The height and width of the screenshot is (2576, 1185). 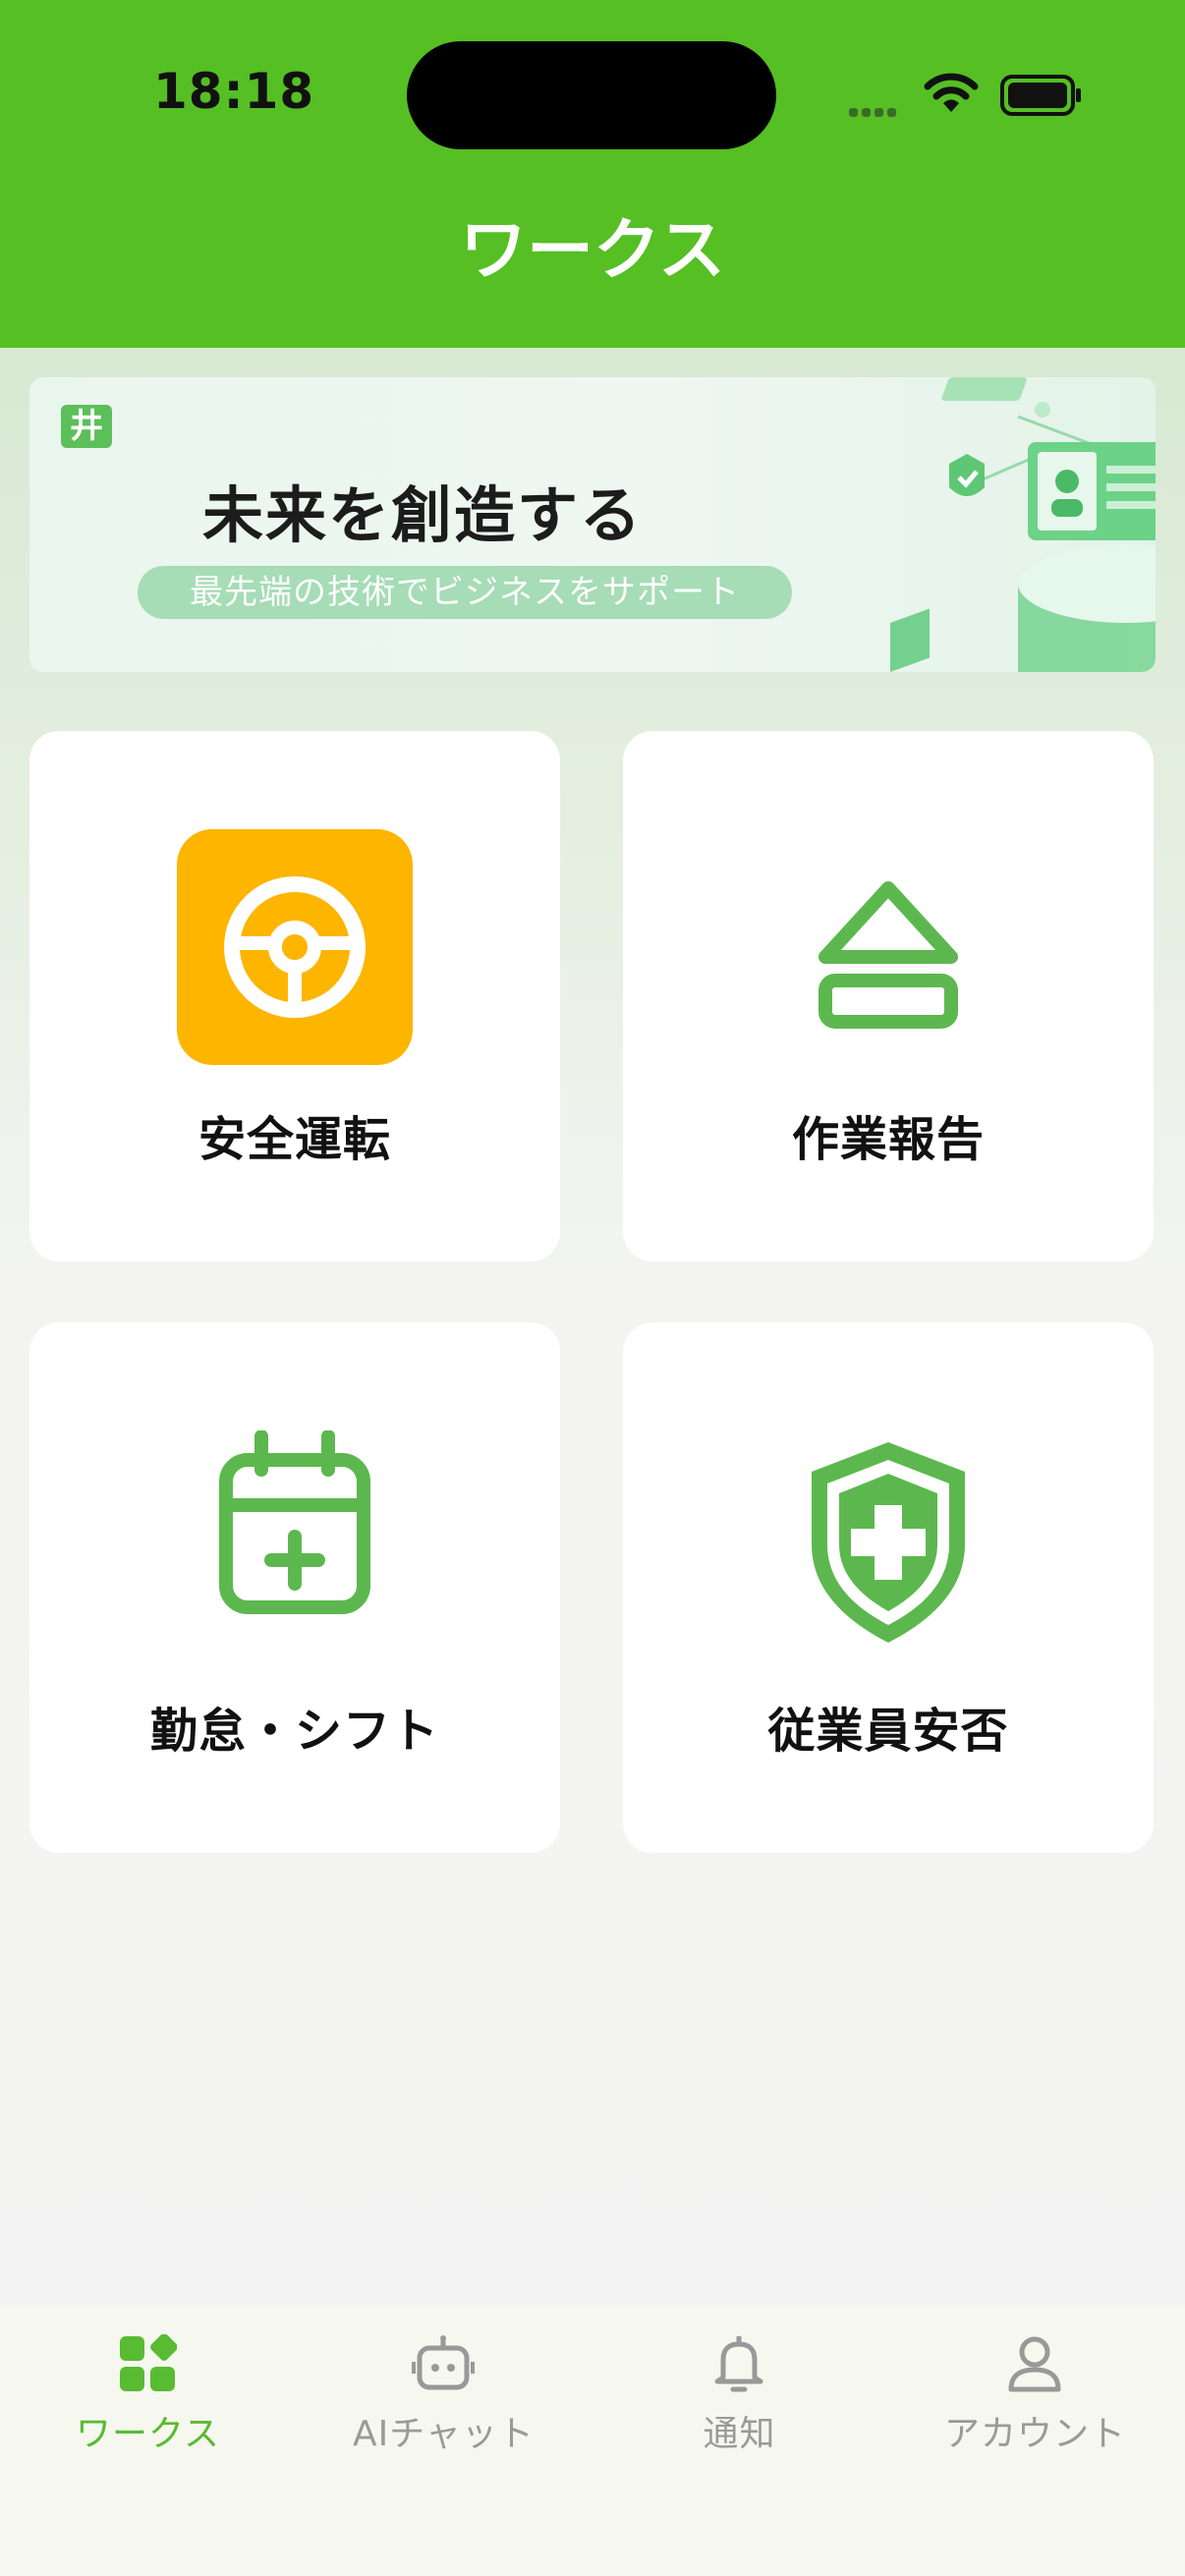 I want to click on shield-plus-icon, so click(x=889, y=1542).